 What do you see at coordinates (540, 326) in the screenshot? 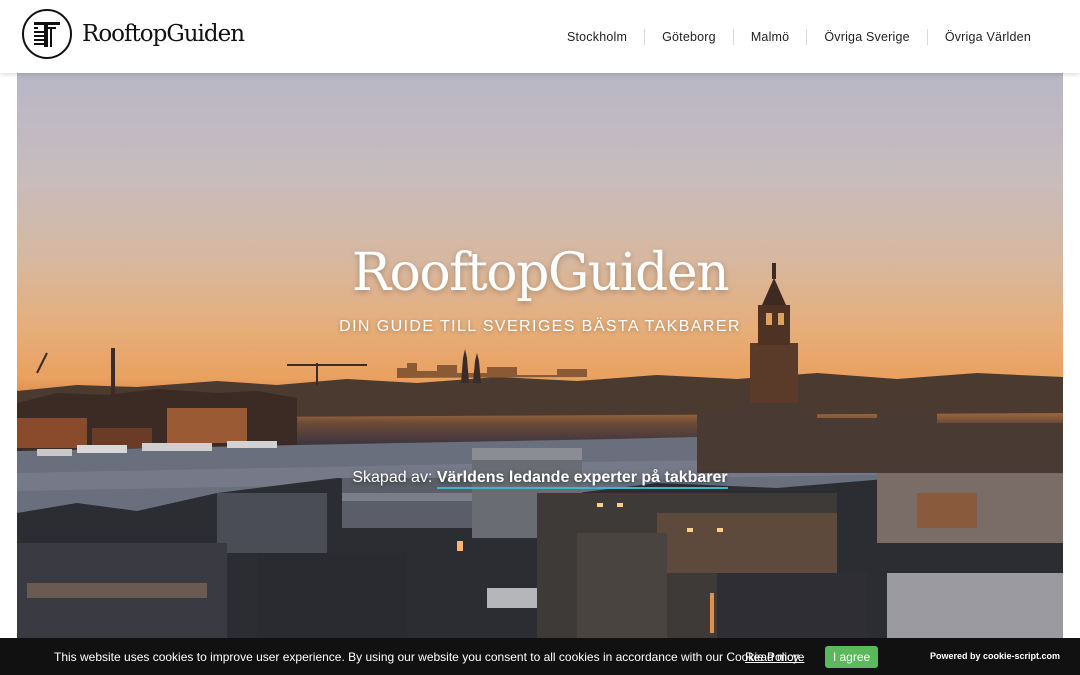
I see `hero-subtitle: DIN GUIDE TILL SVERIGES BÄSTA TAKBARER` at bounding box center [540, 326].